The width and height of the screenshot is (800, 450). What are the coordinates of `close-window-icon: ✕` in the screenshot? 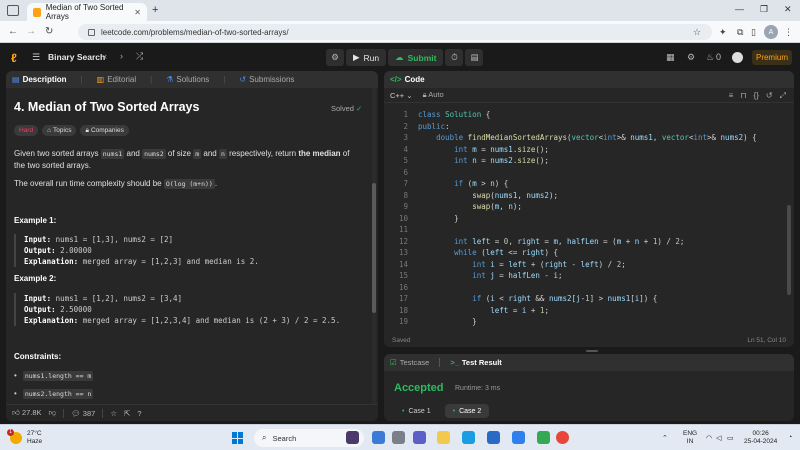 It's located at (788, 9).